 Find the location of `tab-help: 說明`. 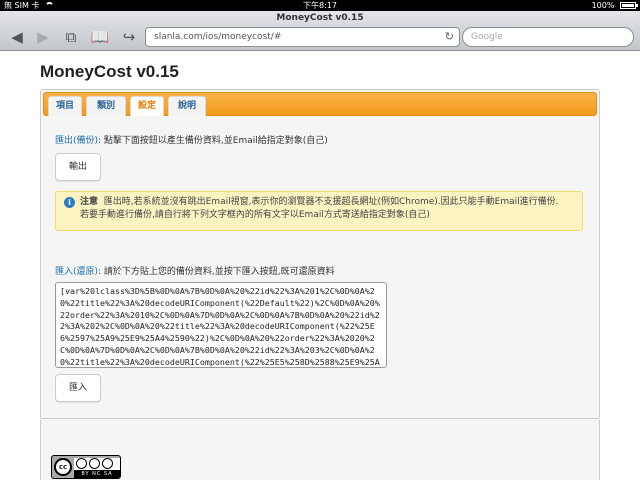

tab-help: 說明 is located at coordinates (187, 106).